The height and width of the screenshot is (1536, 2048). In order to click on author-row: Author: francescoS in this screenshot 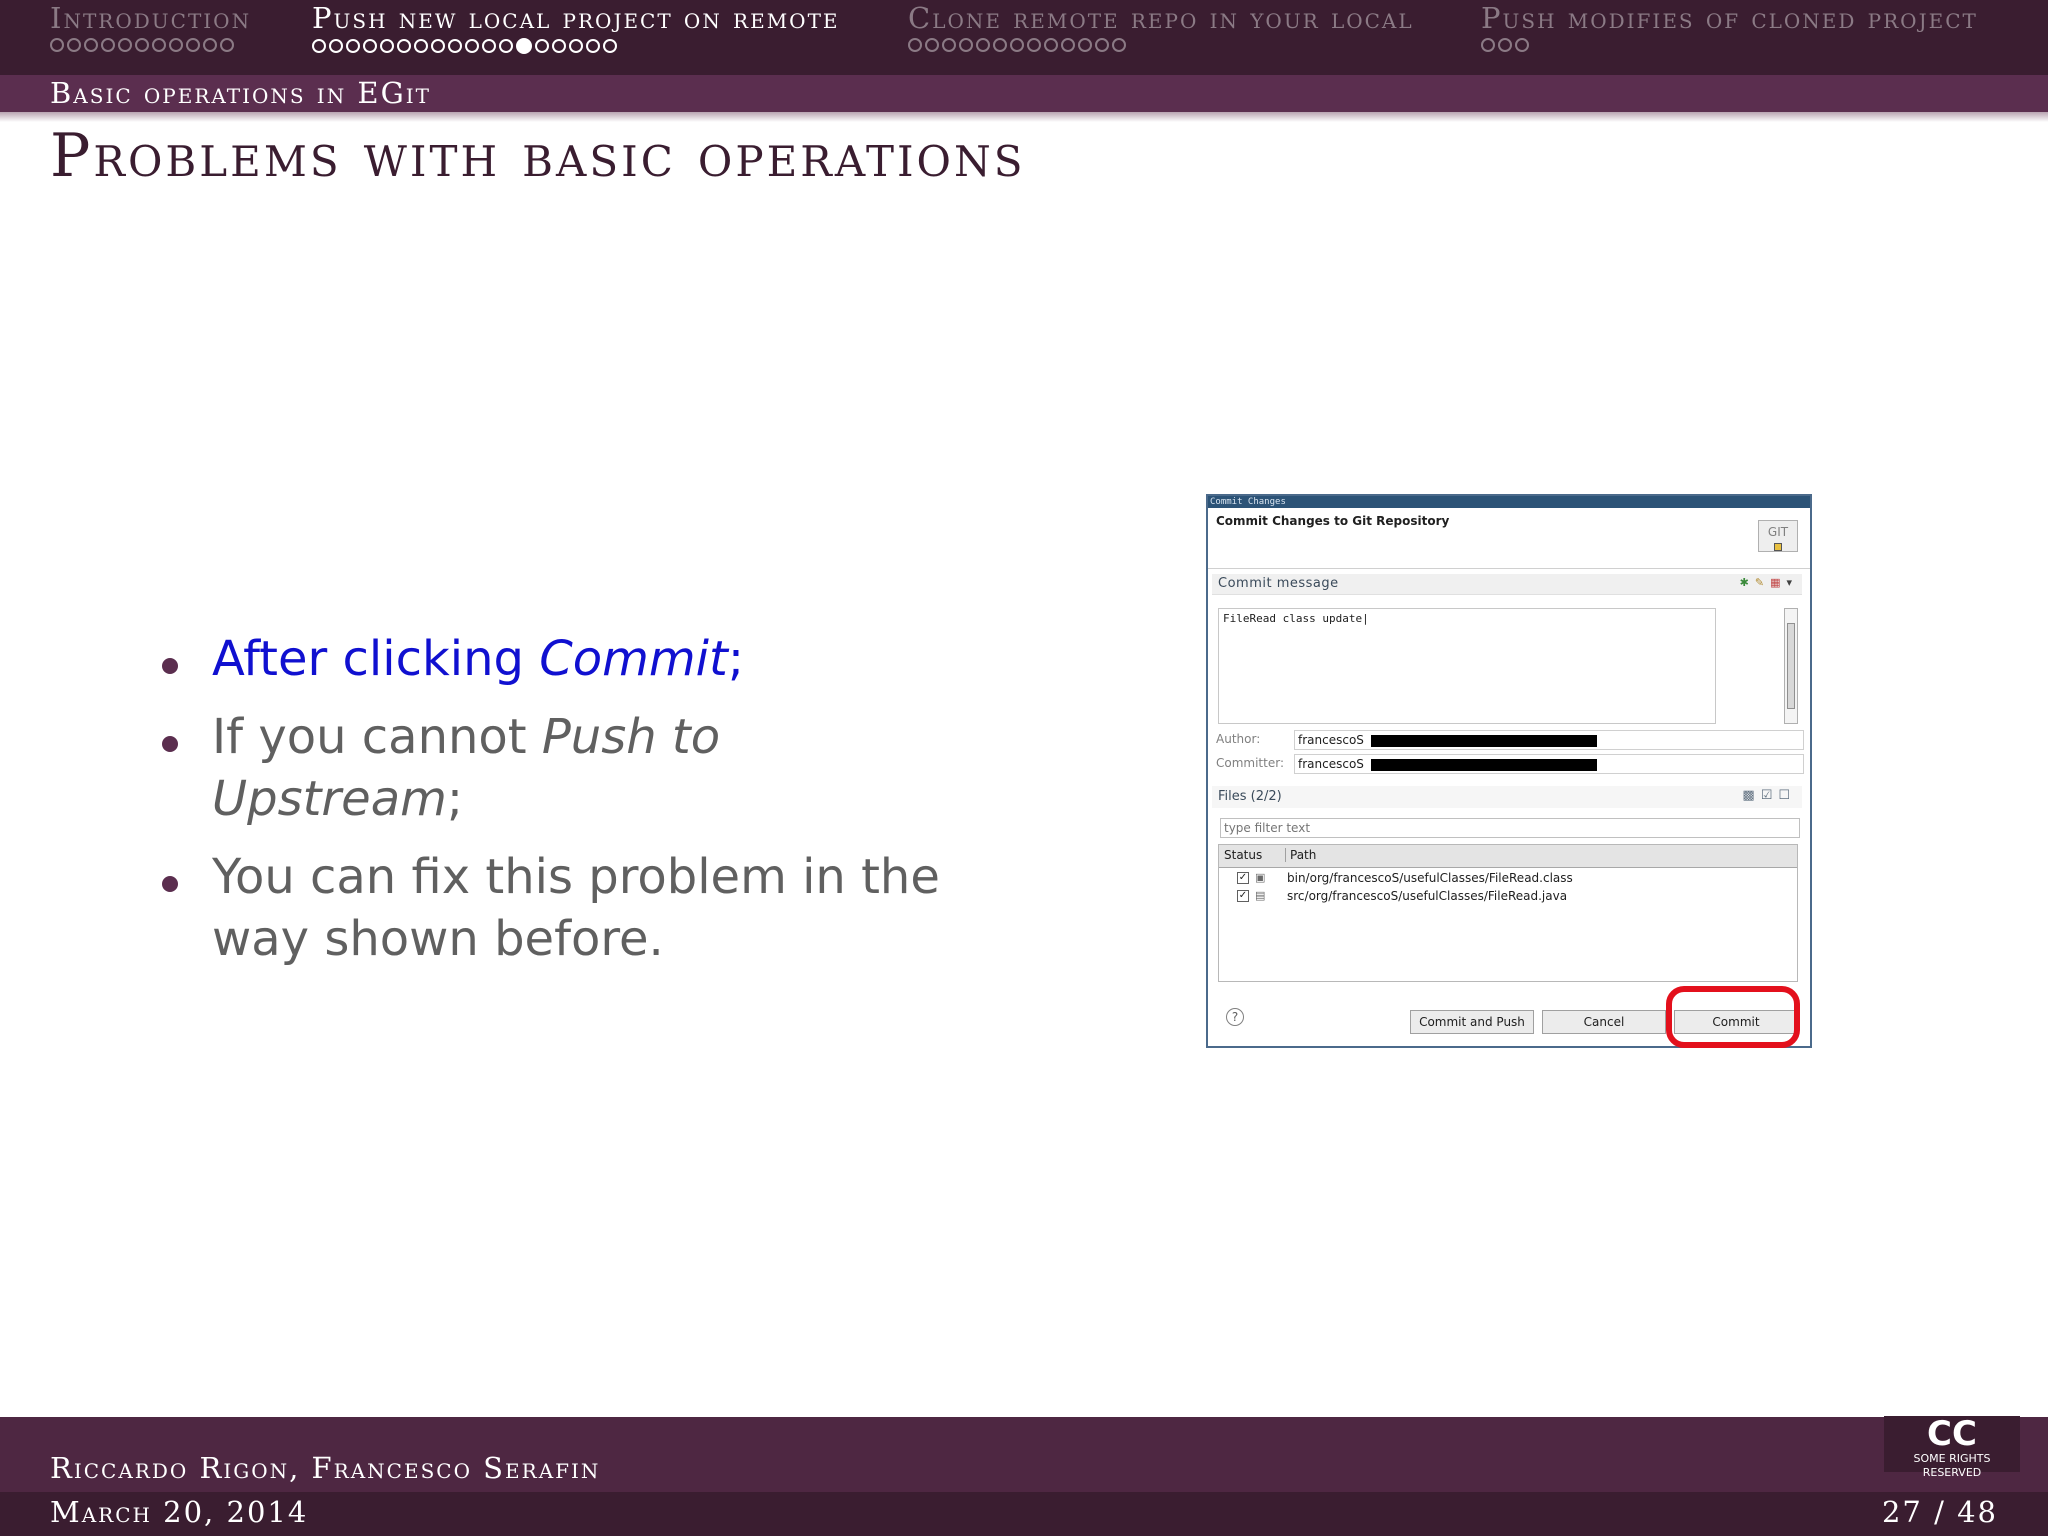, I will do `click(1510, 740)`.